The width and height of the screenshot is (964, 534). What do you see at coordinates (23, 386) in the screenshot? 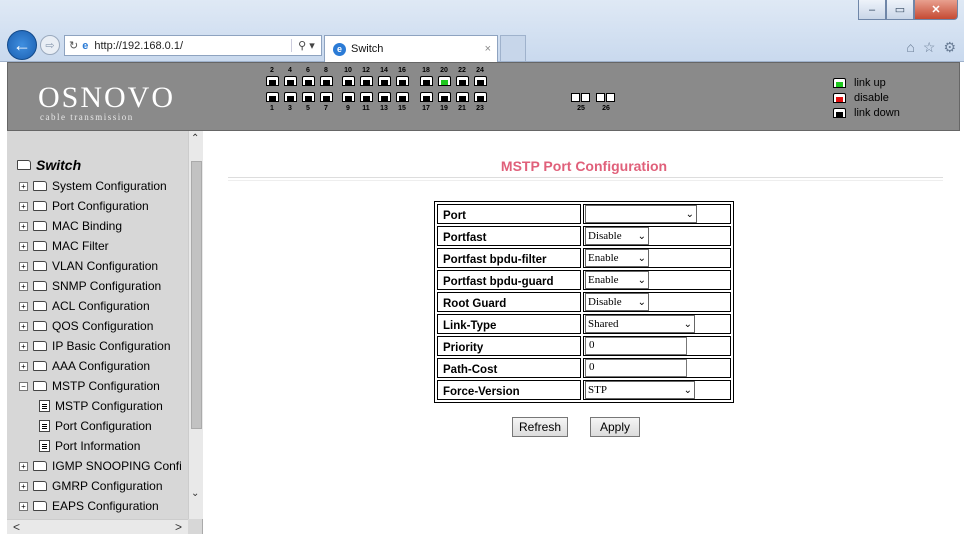
I see `collapse-icon: −` at bounding box center [23, 386].